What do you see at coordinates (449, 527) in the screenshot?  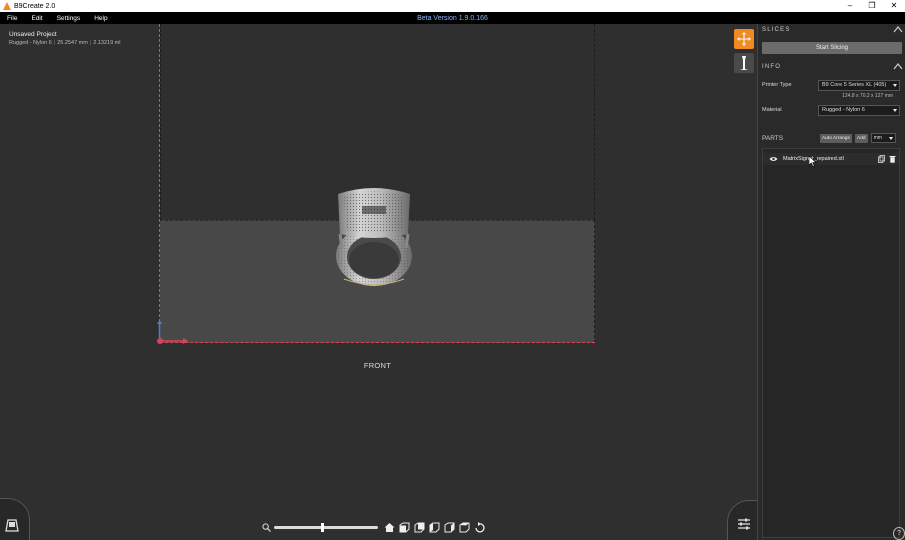 I see `right-view-icon` at bounding box center [449, 527].